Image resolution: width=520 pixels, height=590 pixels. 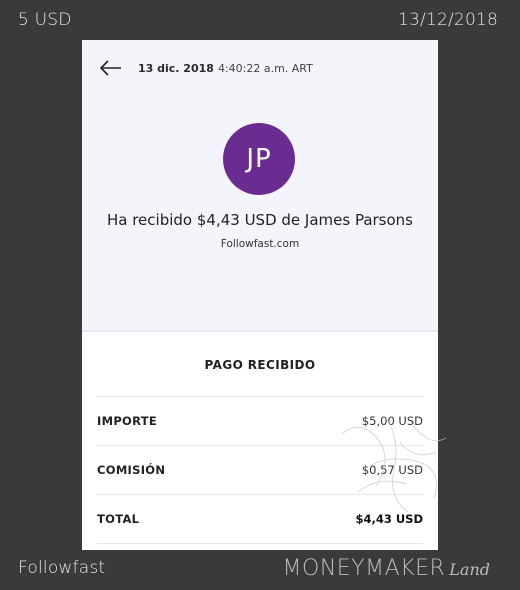 I want to click on transaction-time: 4:40:22 a.m. ART, so click(x=265, y=68).